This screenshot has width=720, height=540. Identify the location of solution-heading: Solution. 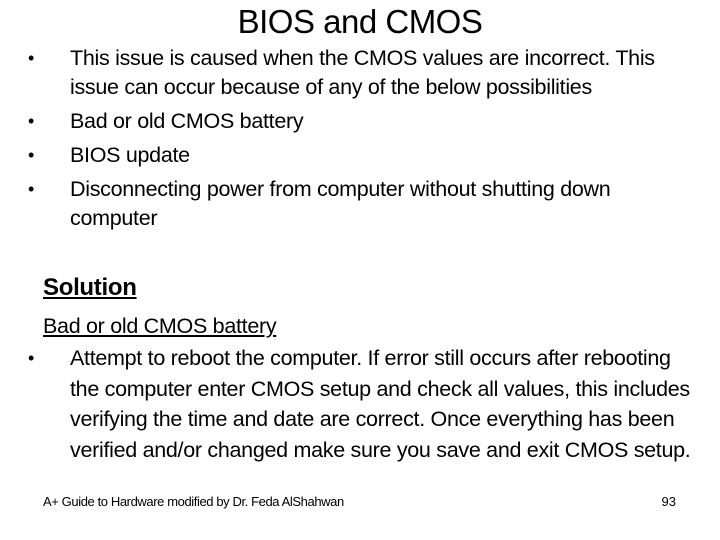
(90, 287).